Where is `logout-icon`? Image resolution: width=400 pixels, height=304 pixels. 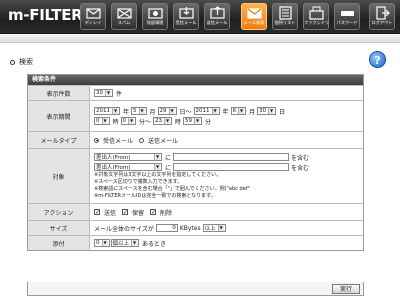
logout-icon is located at coordinates (382, 13).